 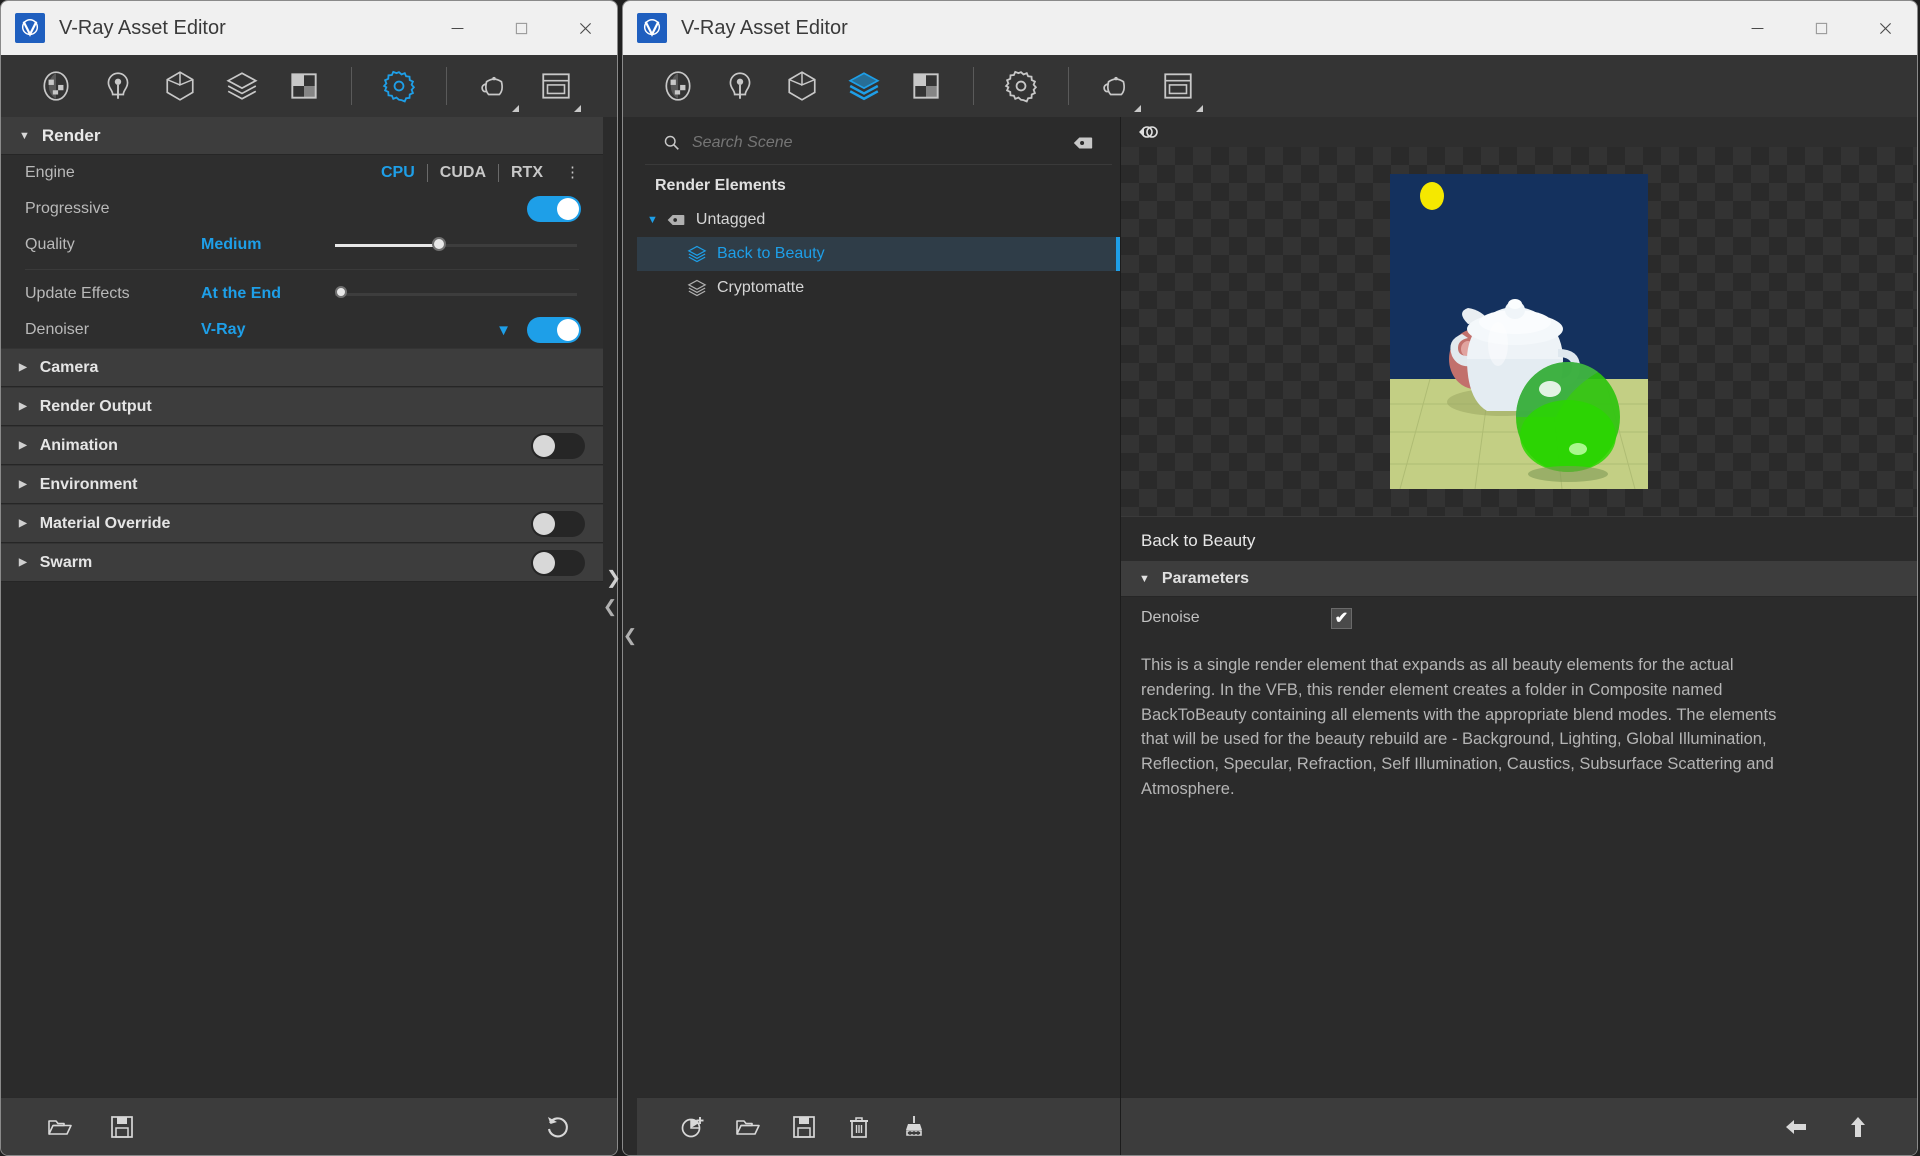 I want to click on revert-icon, so click(x=558, y=1127).